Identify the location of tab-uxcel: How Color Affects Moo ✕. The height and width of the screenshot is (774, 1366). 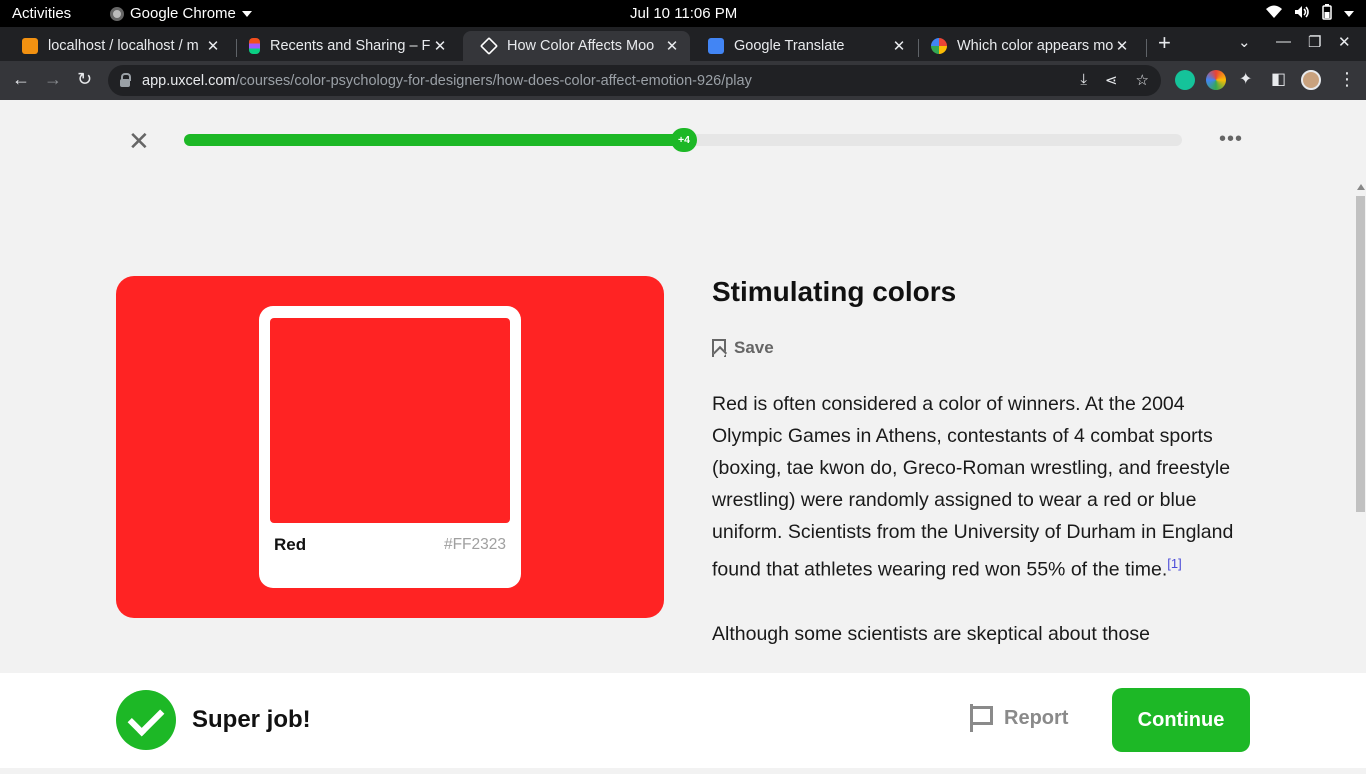
(576, 46).